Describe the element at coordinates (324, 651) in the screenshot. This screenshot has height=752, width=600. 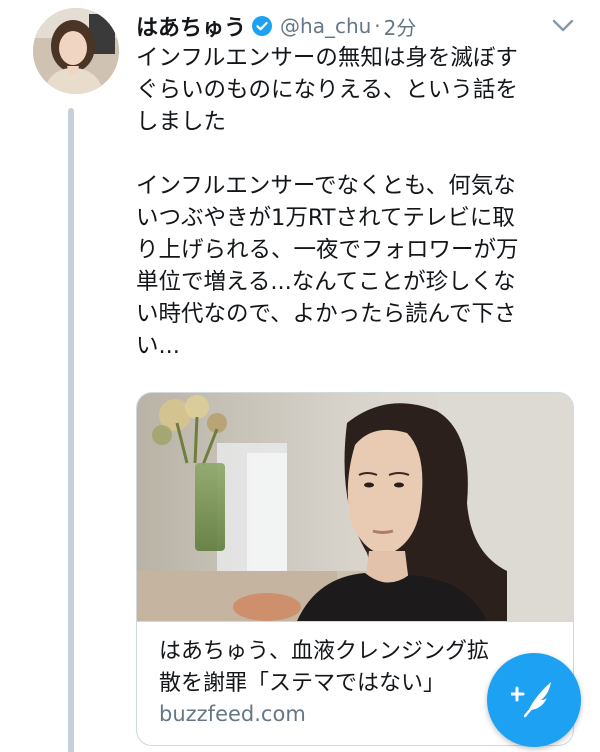
I see `card-title-line: はあちゅう、血液クレンジング拡` at that location.